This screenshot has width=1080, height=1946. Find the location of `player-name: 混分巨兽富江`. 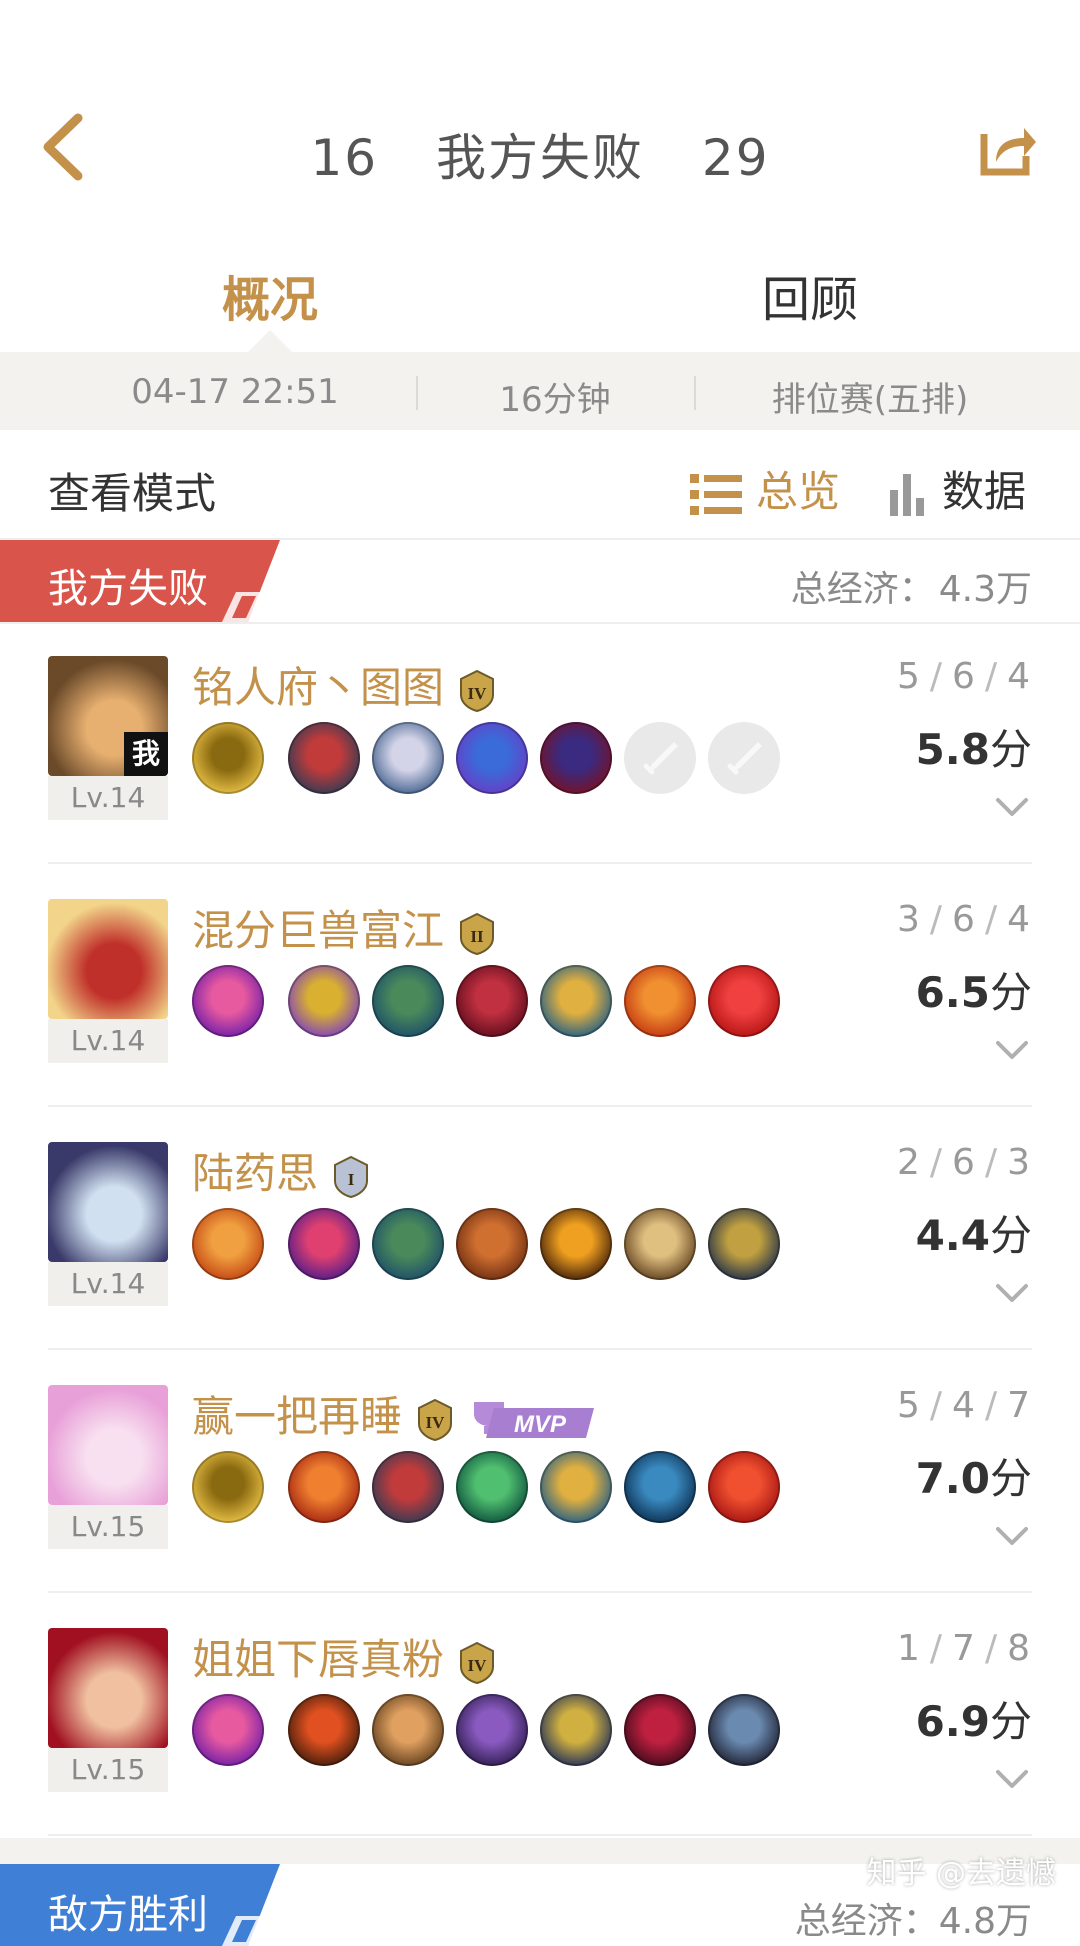

player-name: 混分巨兽富江 is located at coordinates (318, 930).